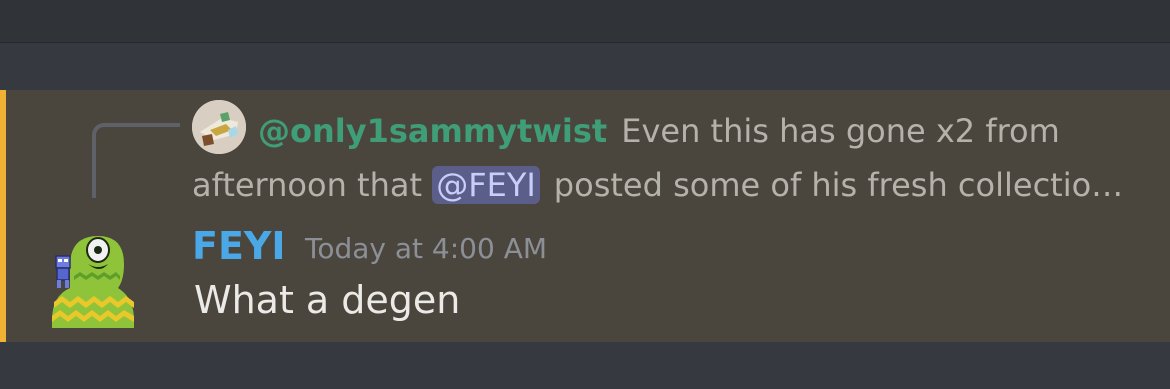  I want to click on author-name: FEYI, so click(239, 246).